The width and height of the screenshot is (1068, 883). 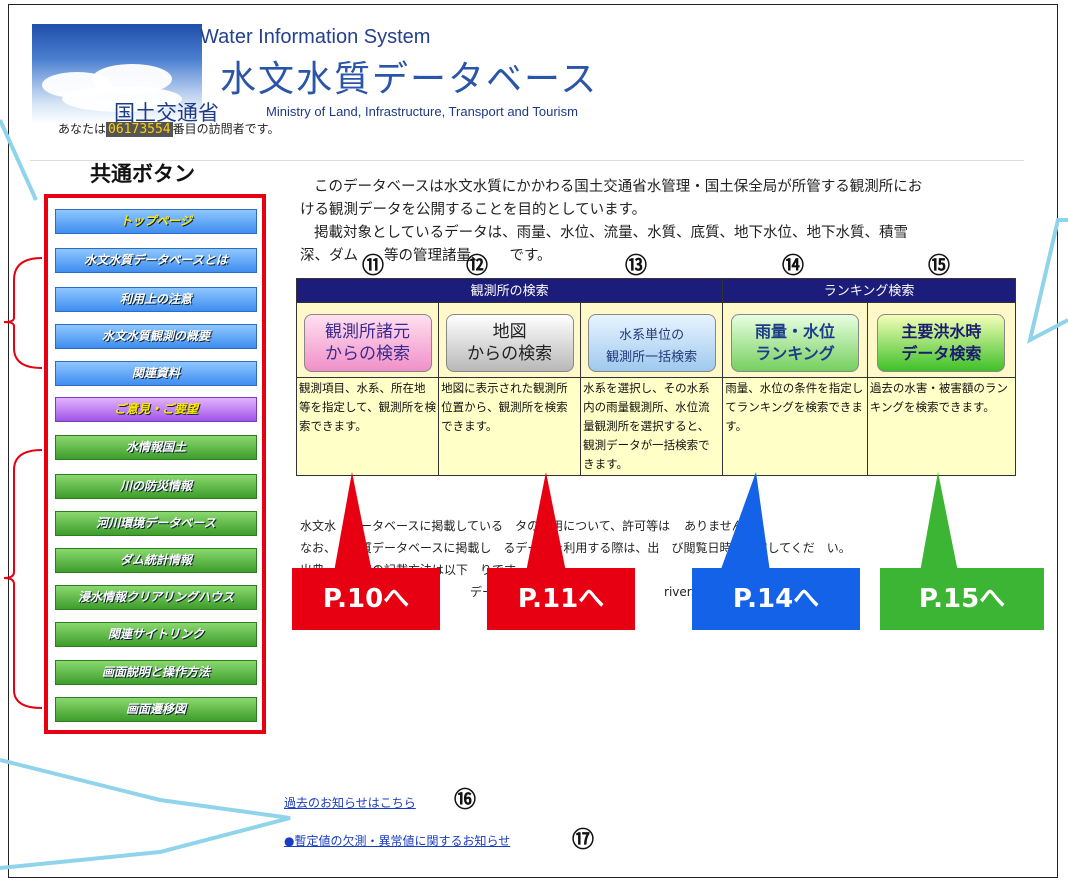 What do you see at coordinates (156, 634) in the screenshot?
I see `nav-related-site-links: 関連サイトリンク` at bounding box center [156, 634].